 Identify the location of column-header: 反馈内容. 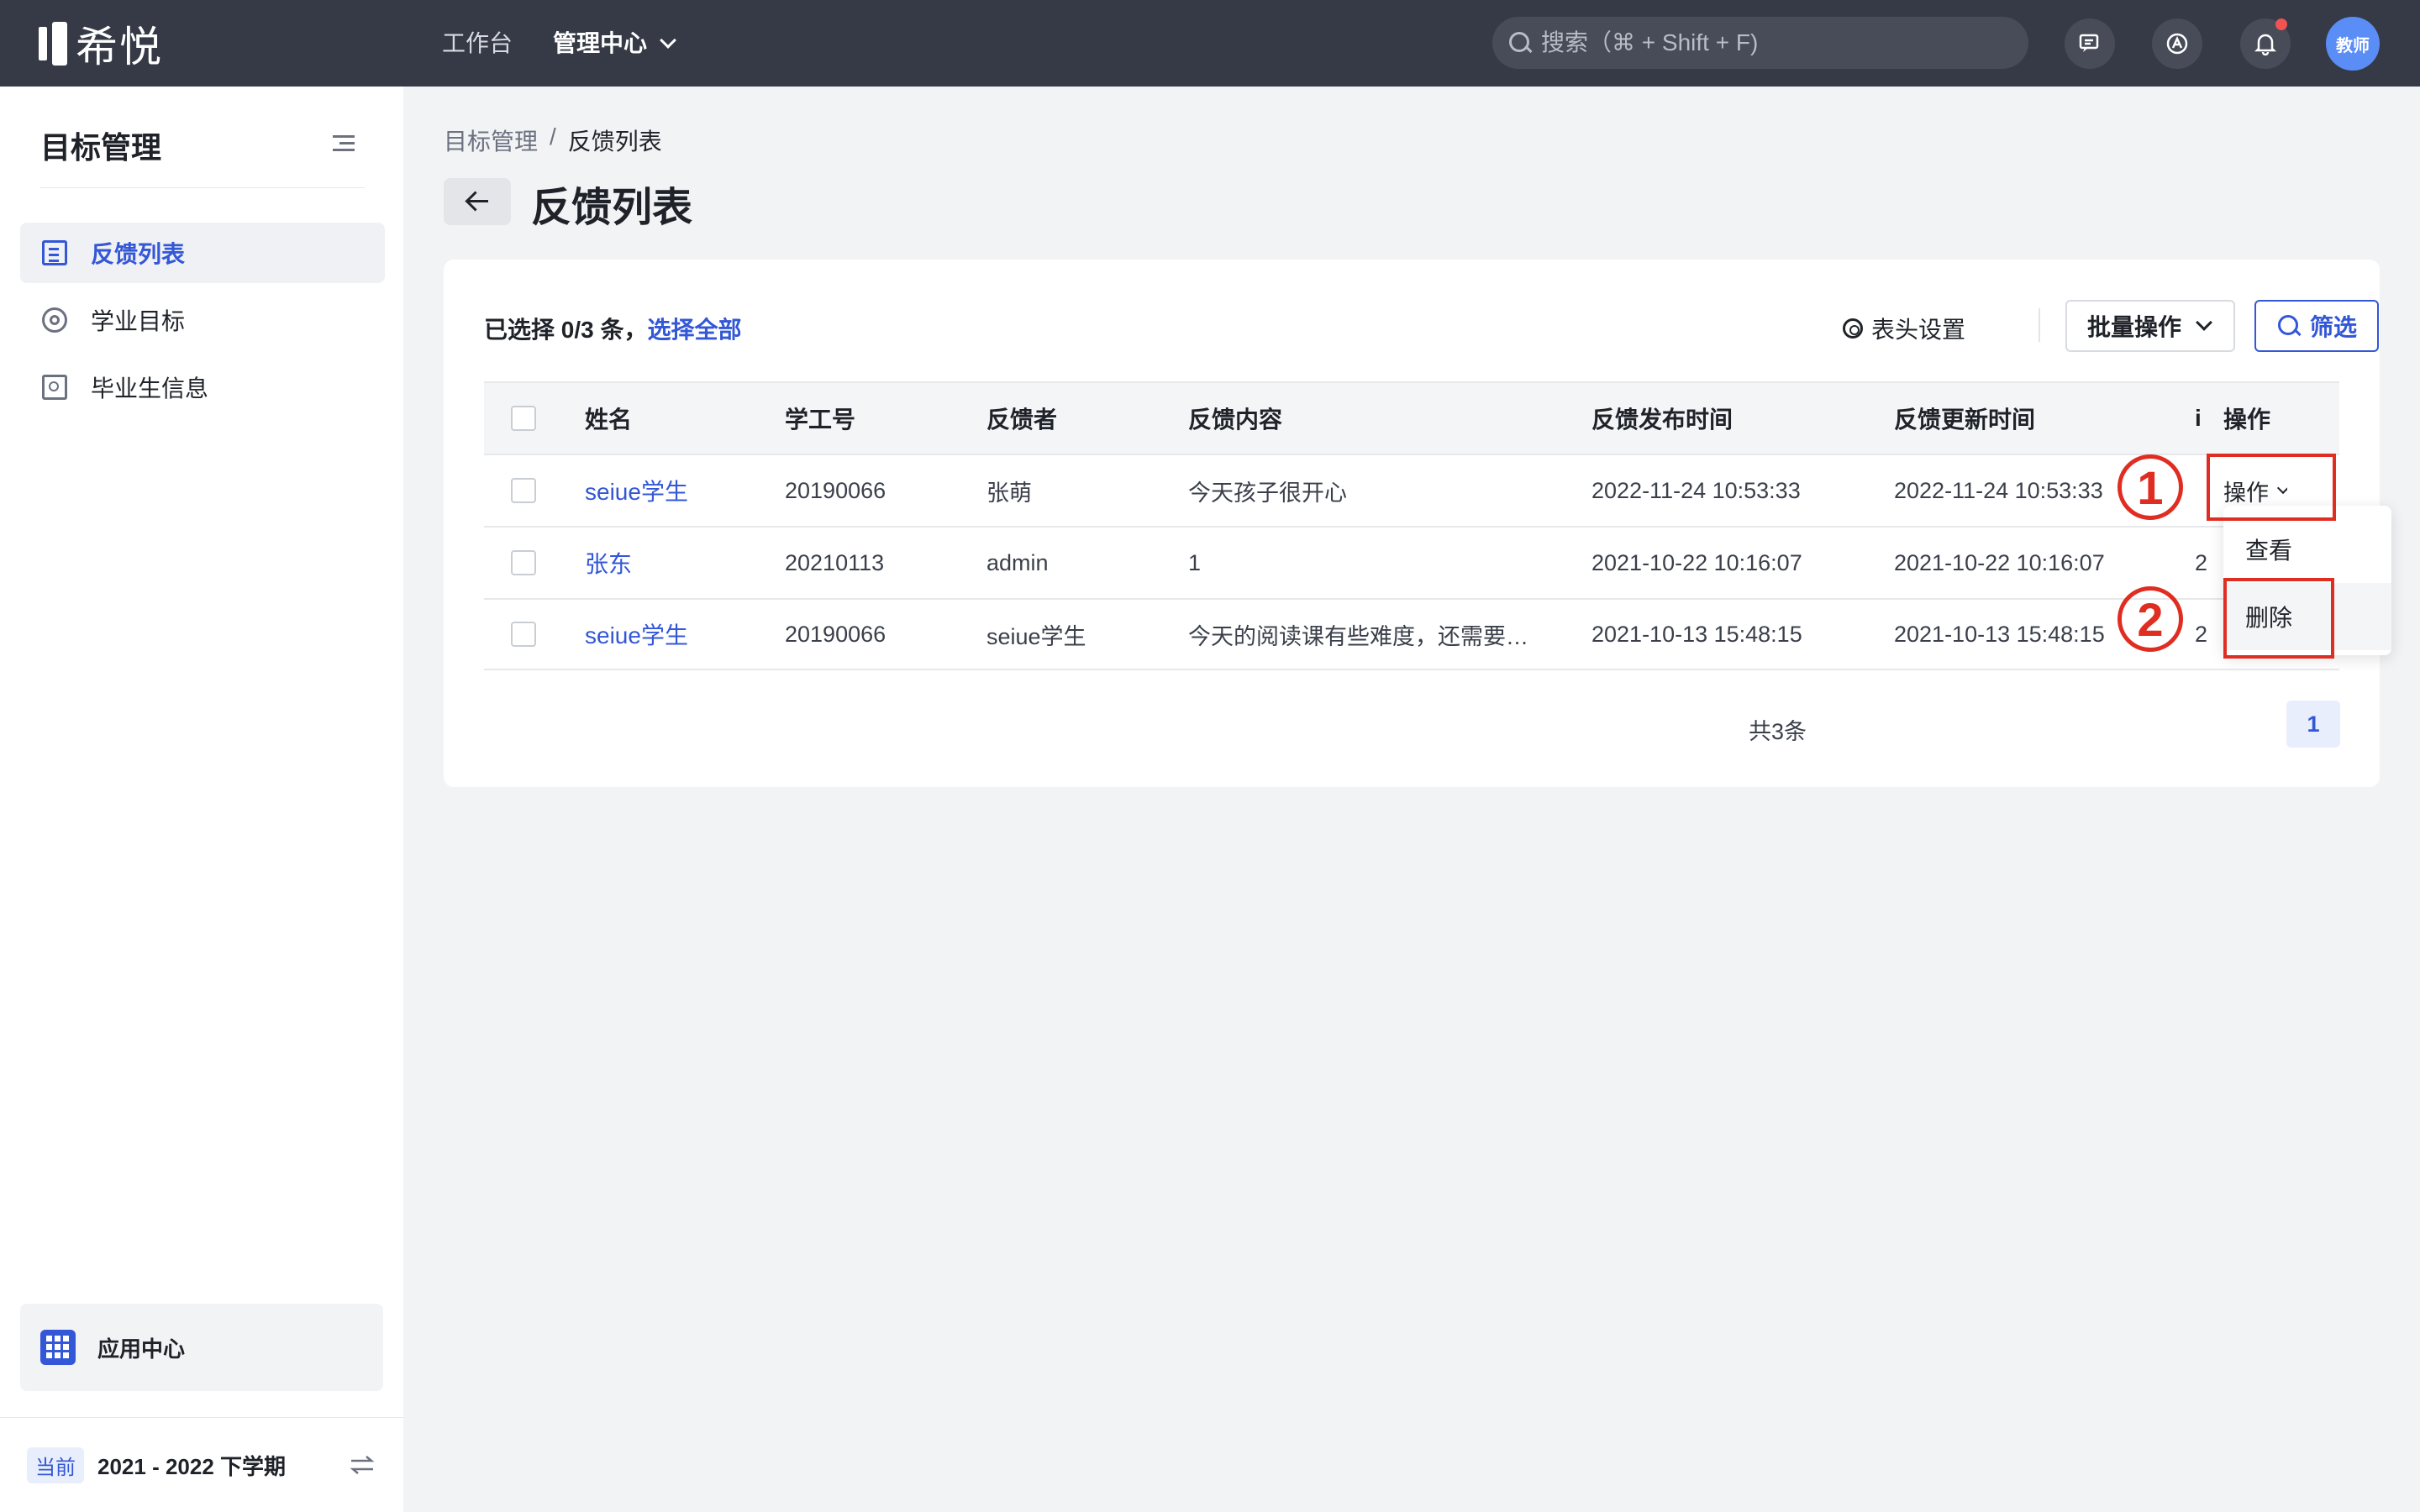
(1235, 420).